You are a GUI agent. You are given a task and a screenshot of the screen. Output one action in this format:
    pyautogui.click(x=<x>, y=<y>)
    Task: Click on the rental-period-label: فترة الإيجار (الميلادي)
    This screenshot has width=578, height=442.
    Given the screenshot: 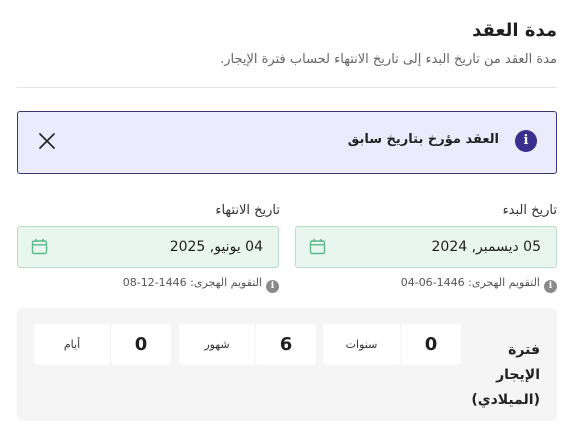 What is the action you would take?
    pyautogui.click(x=505, y=375)
    